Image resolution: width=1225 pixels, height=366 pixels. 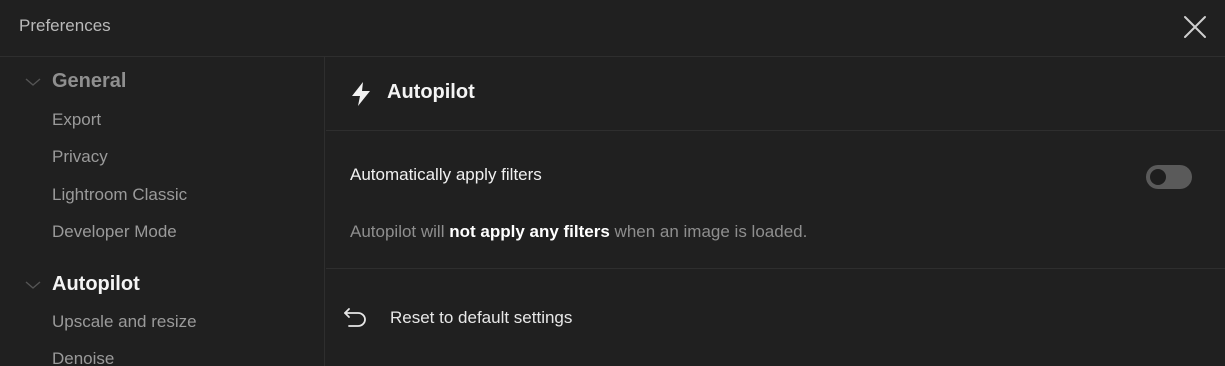 What do you see at coordinates (124, 322) in the screenshot?
I see `sidebar-item-upscale-and-resize: Upscale and resize` at bounding box center [124, 322].